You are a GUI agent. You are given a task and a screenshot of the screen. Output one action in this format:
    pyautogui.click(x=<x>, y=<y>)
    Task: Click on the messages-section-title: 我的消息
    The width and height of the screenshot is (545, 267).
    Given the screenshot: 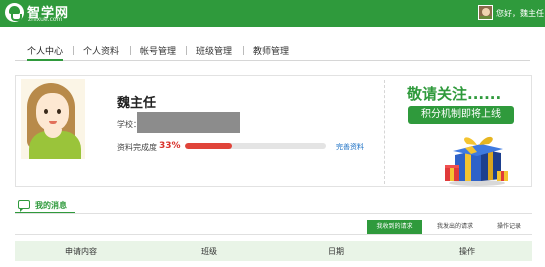 What is the action you would take?
    pyautogui.click(x=45, y=206)
    